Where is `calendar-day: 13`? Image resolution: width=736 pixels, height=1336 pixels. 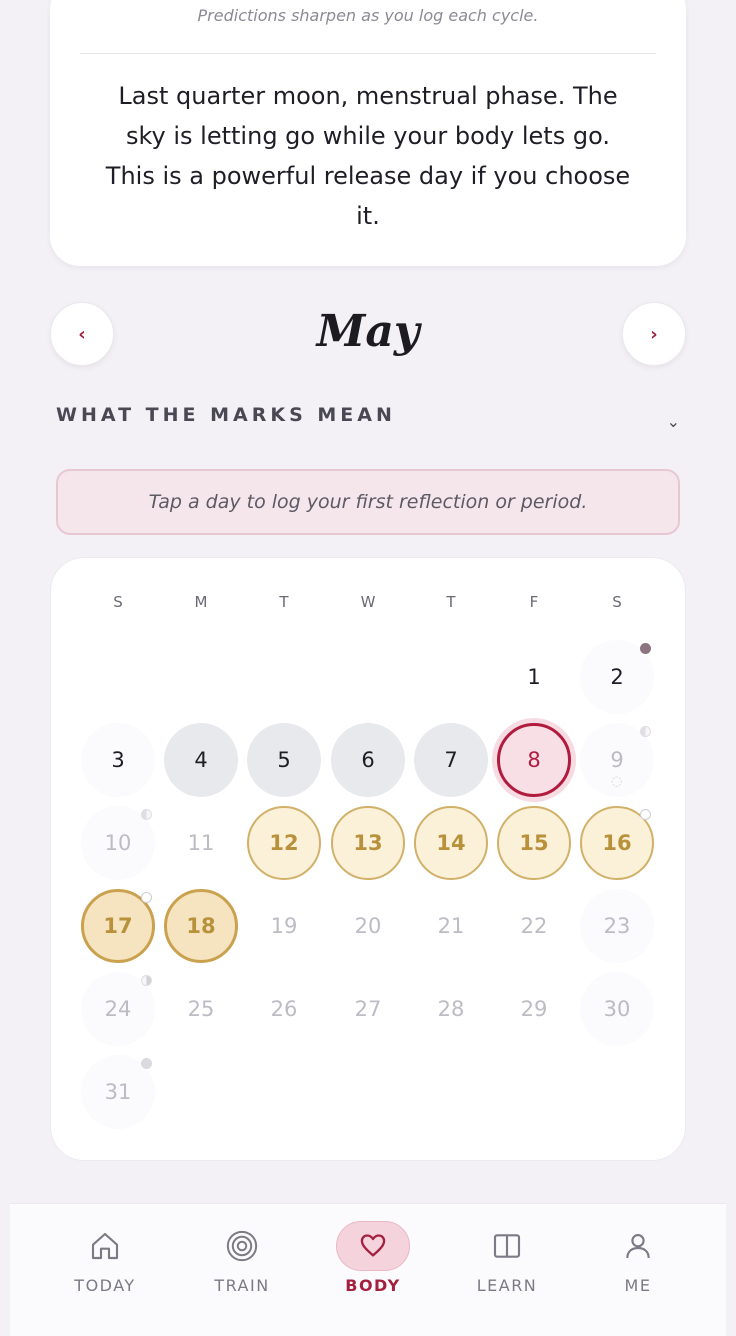 calendar-day: 13 is located at coordinates (368, 843).